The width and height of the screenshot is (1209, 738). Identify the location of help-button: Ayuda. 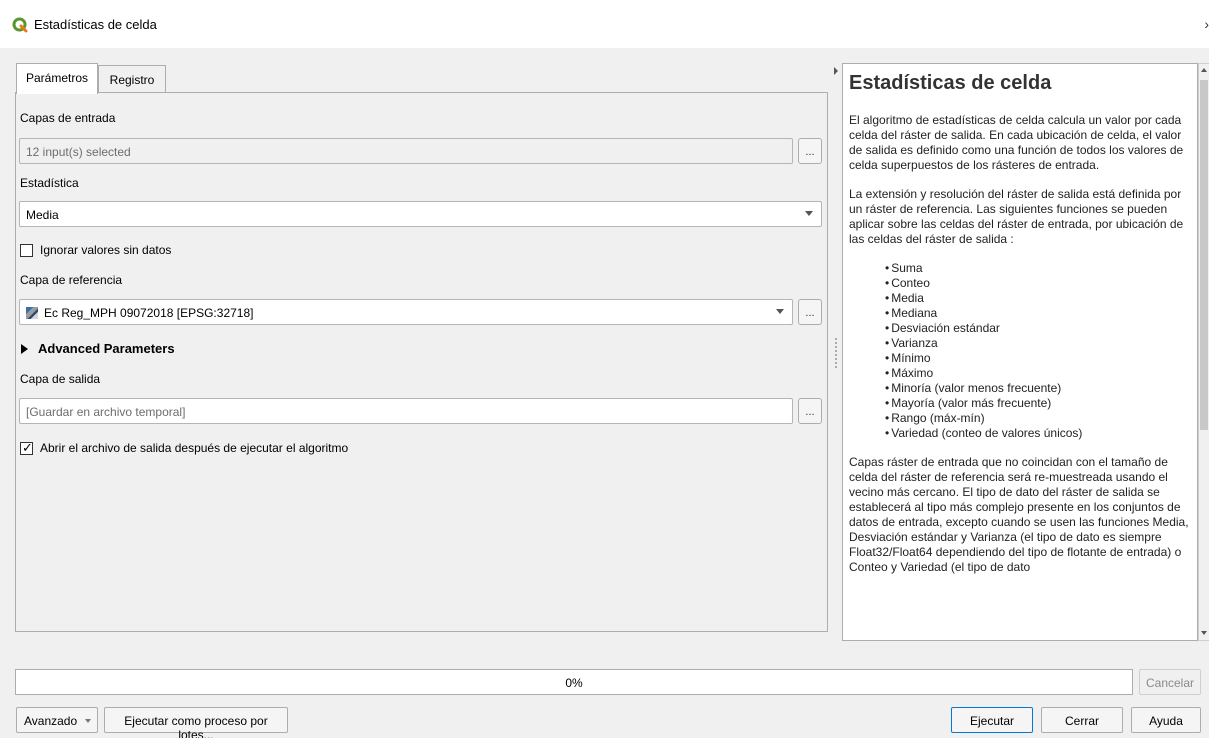
(1166, 720).